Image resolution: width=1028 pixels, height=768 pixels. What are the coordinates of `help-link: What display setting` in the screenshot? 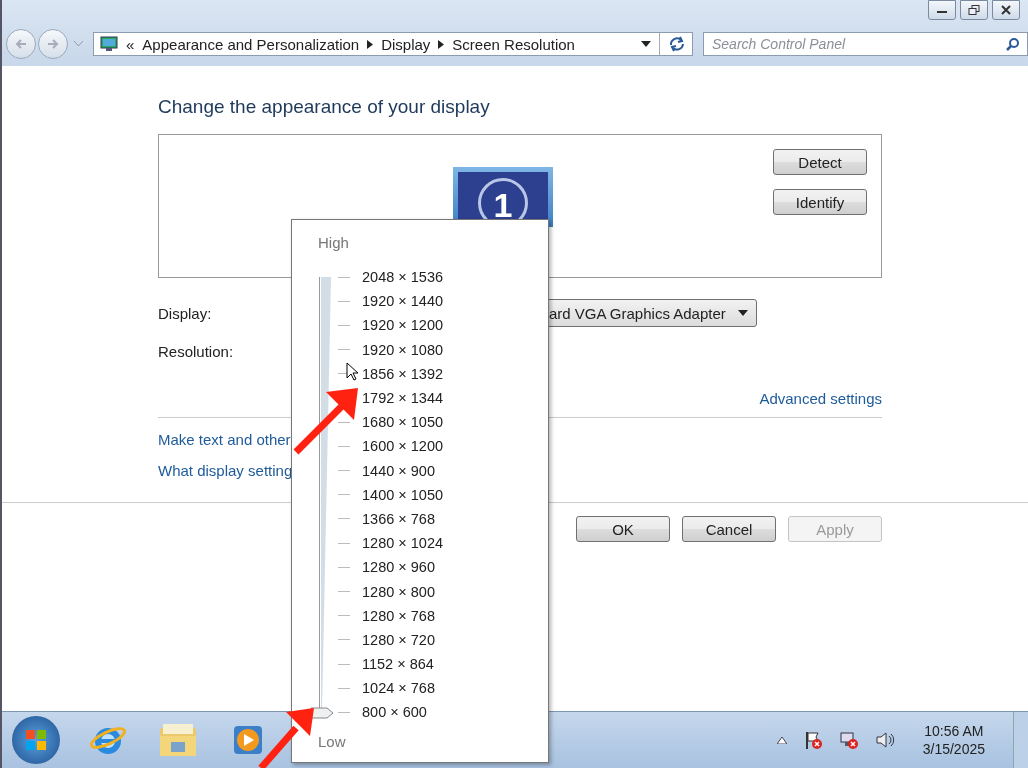 It's located at (225, 470).